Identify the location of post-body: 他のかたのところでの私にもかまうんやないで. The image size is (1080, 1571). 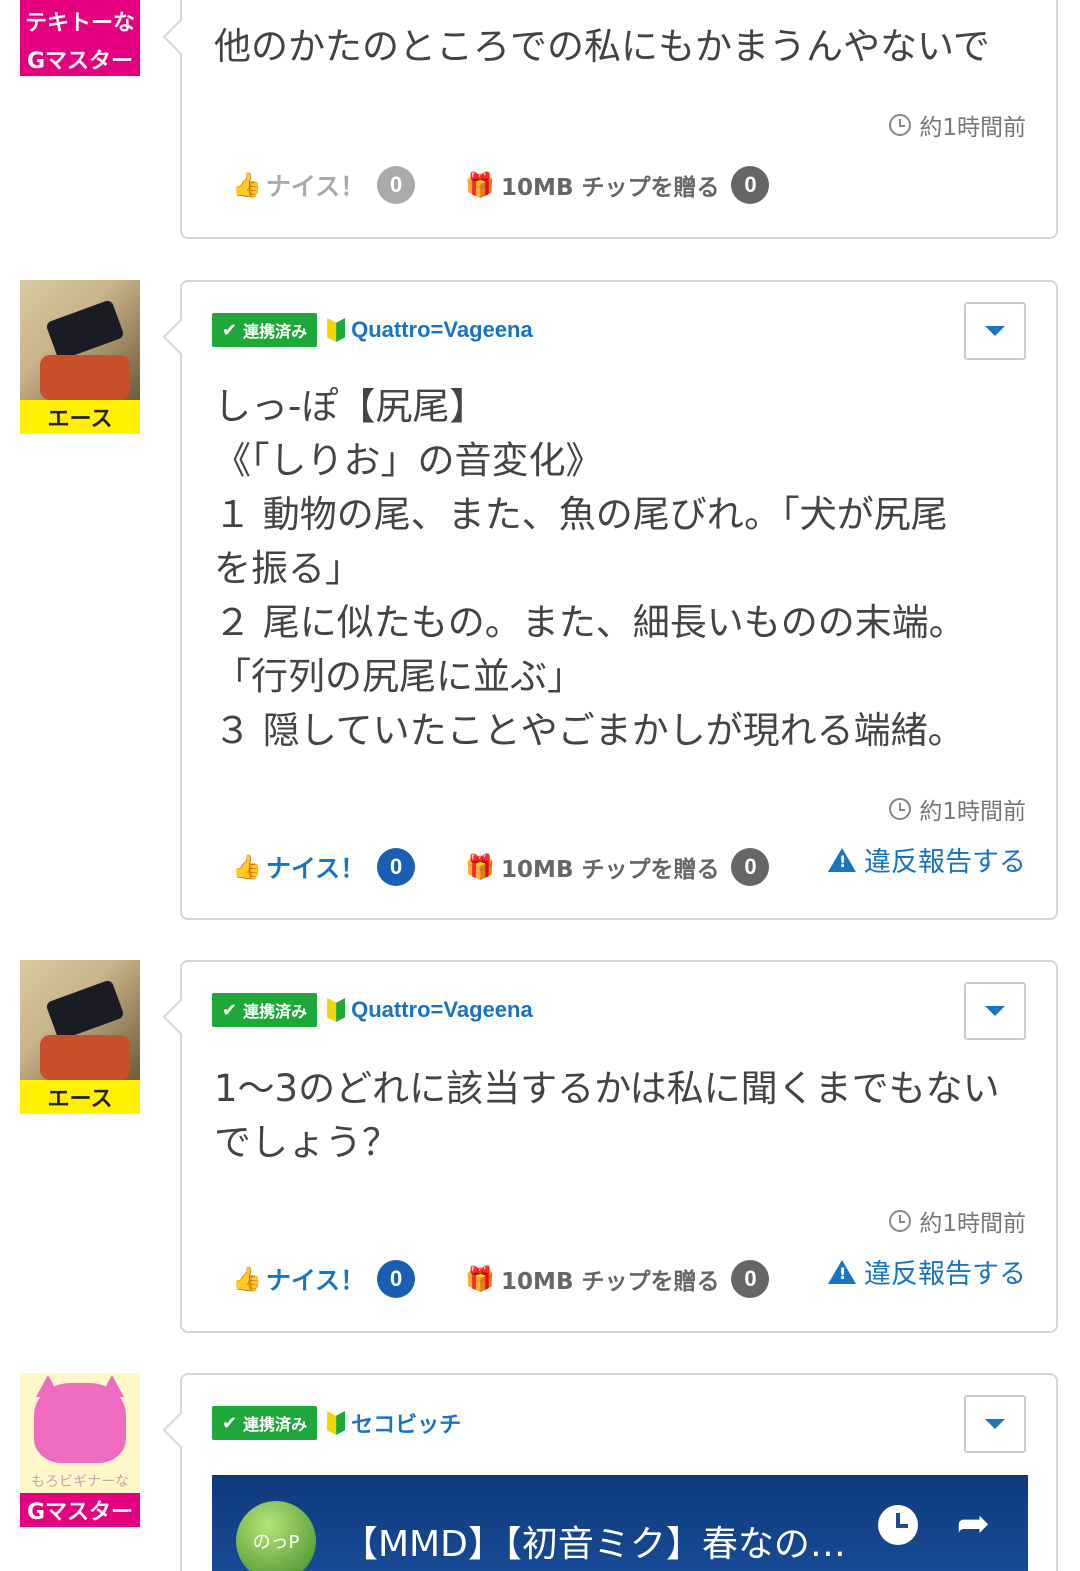
(602, 46).